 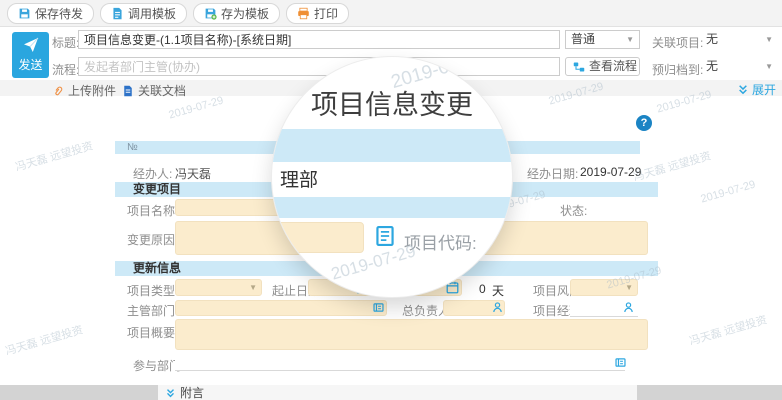 I want to click on printer-icon, so click(x=303, y=13).